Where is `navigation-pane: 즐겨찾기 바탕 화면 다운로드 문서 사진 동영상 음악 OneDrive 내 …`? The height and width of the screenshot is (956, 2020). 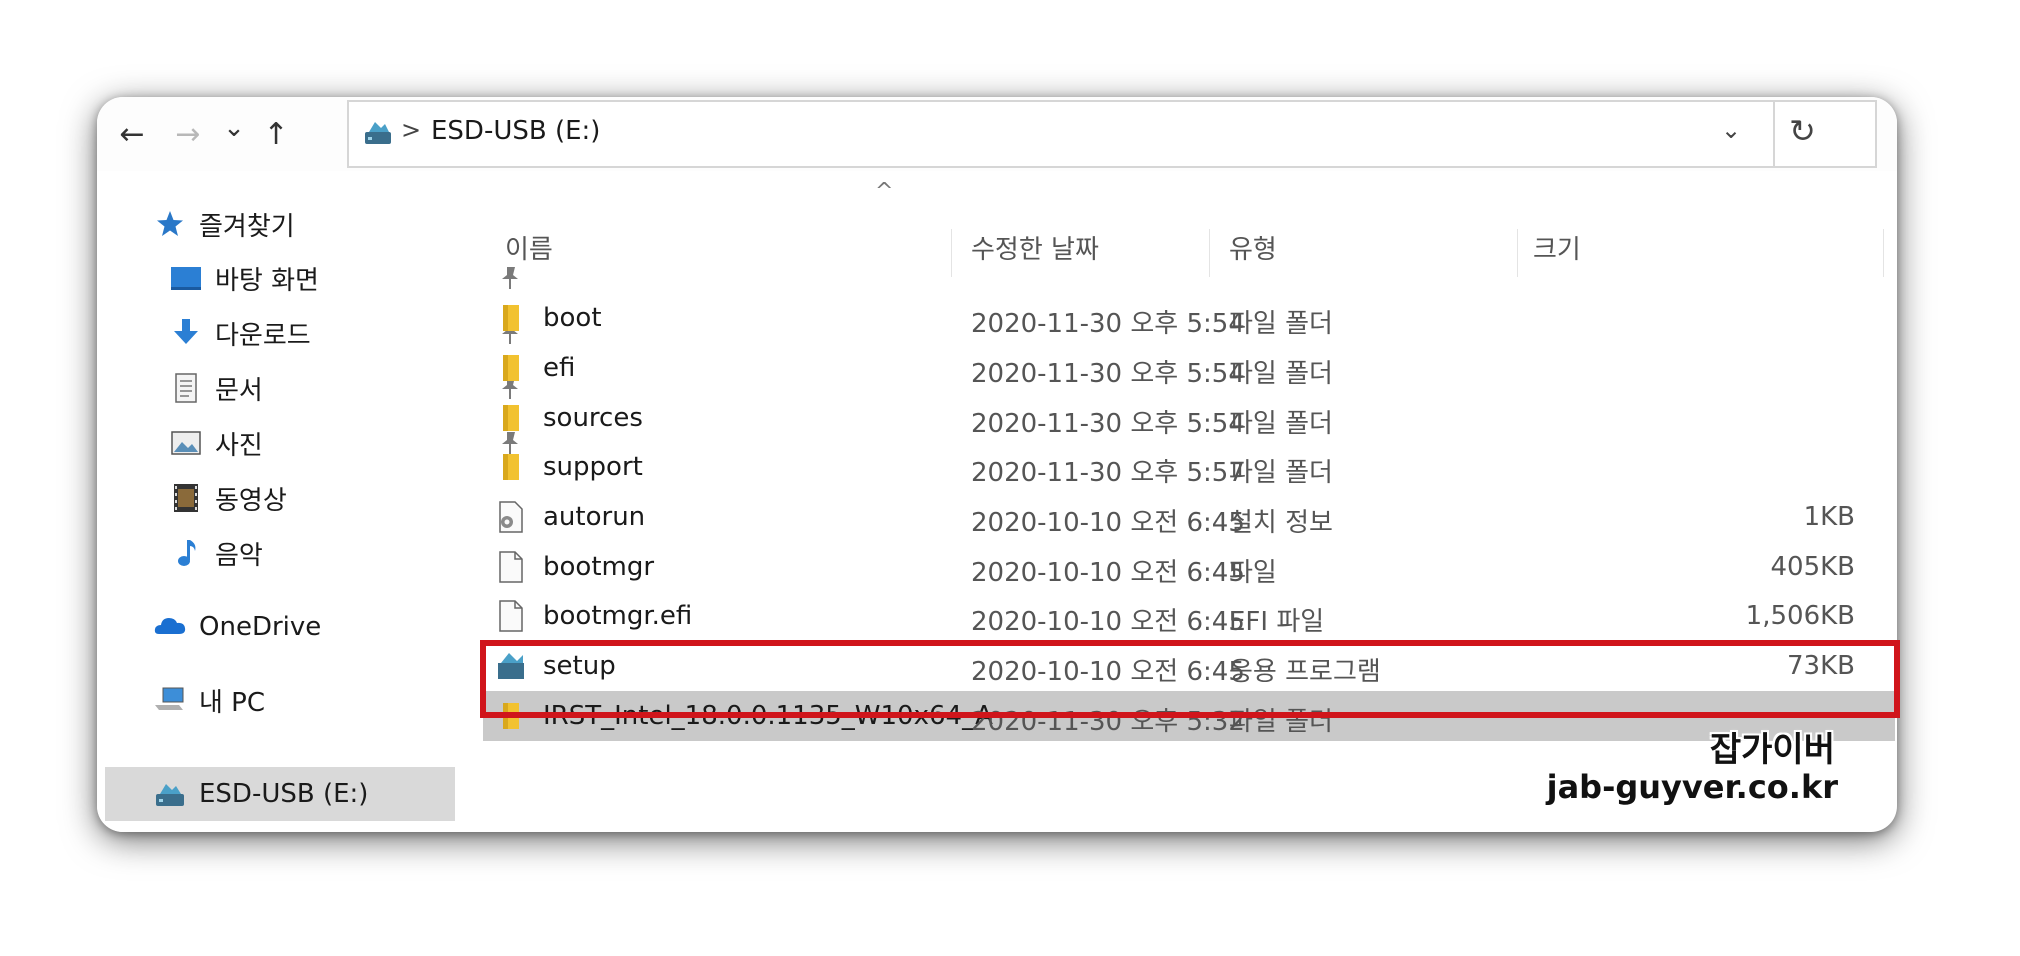 navigation-pane: 즐겨찾기 바탕 화면 다운로드 문서 사진 동영상 음악 OneDrive 내 … is located at coordinates (307, 501).